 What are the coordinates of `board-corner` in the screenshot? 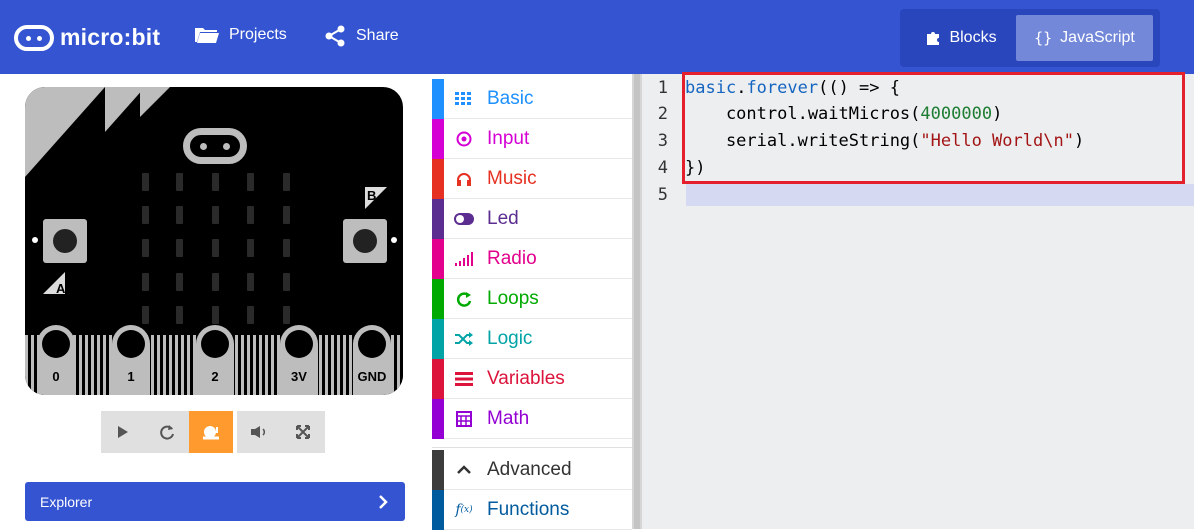 It's located at (65, 132).